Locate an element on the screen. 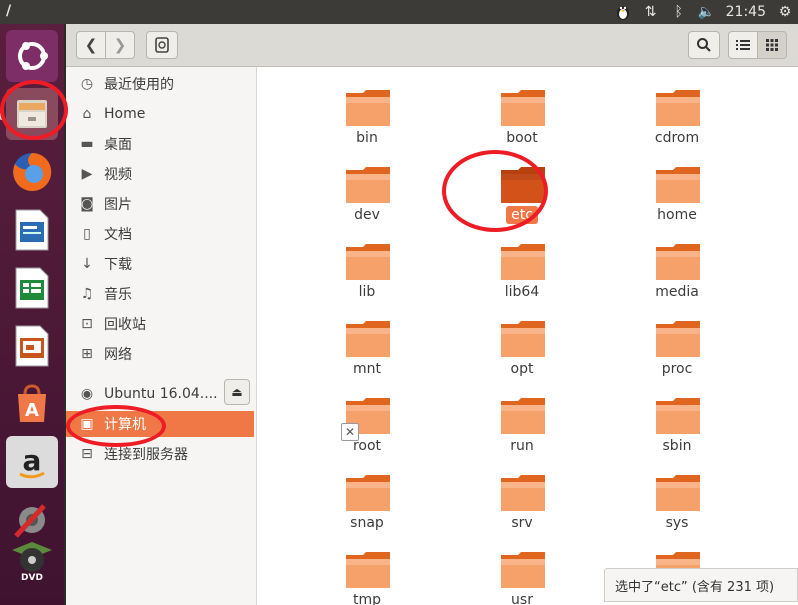 This screenshot has height=605, width=798. folder-label: snap is located at coordinates (367, 523).